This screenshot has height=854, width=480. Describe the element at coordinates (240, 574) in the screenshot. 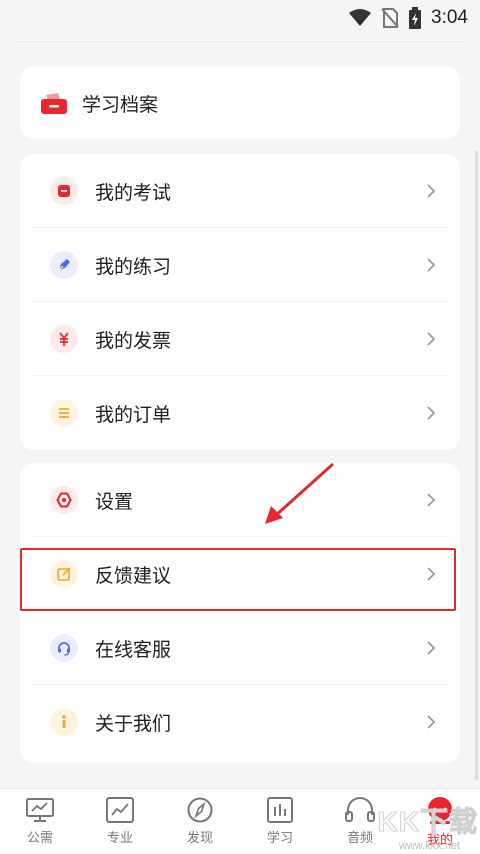

I see `menu-item-feedback: 反馈建议` at that location.